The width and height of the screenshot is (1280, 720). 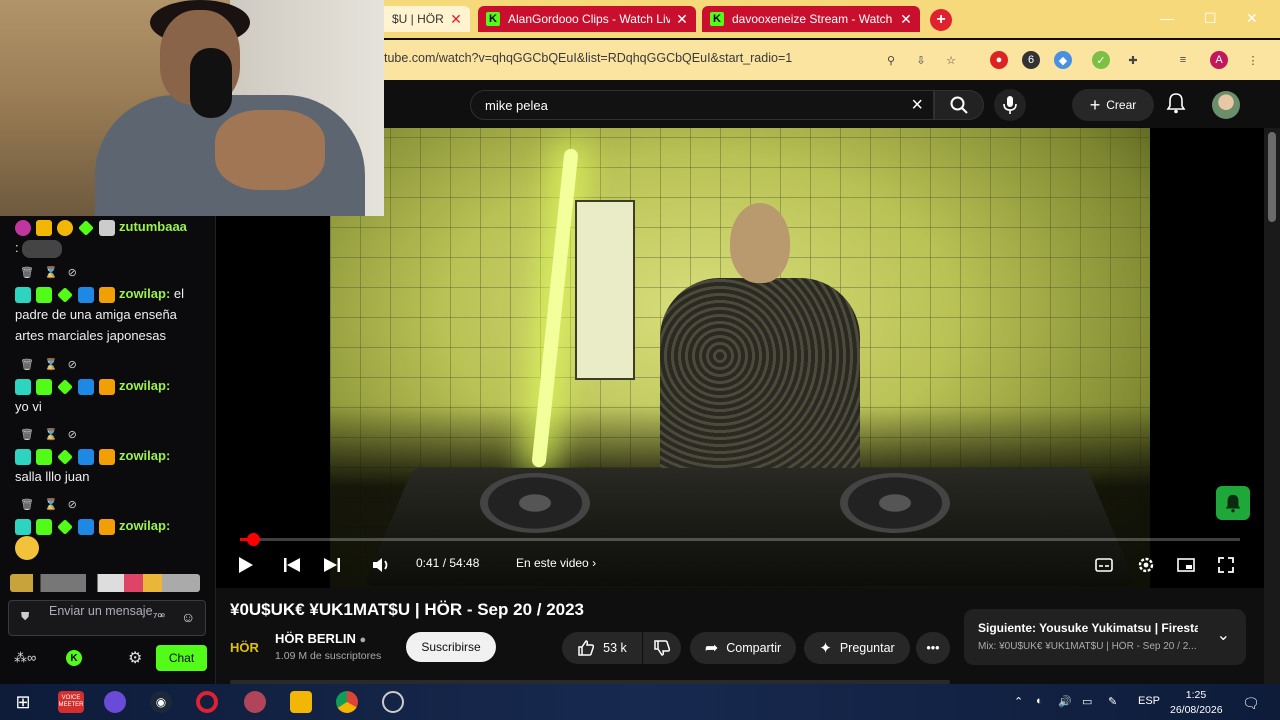 What do you see at coordinates (1196, 703) in the screenshot?
I see `system-clock: 1:25 26/08/2026` at bounding box center [1196, 703].